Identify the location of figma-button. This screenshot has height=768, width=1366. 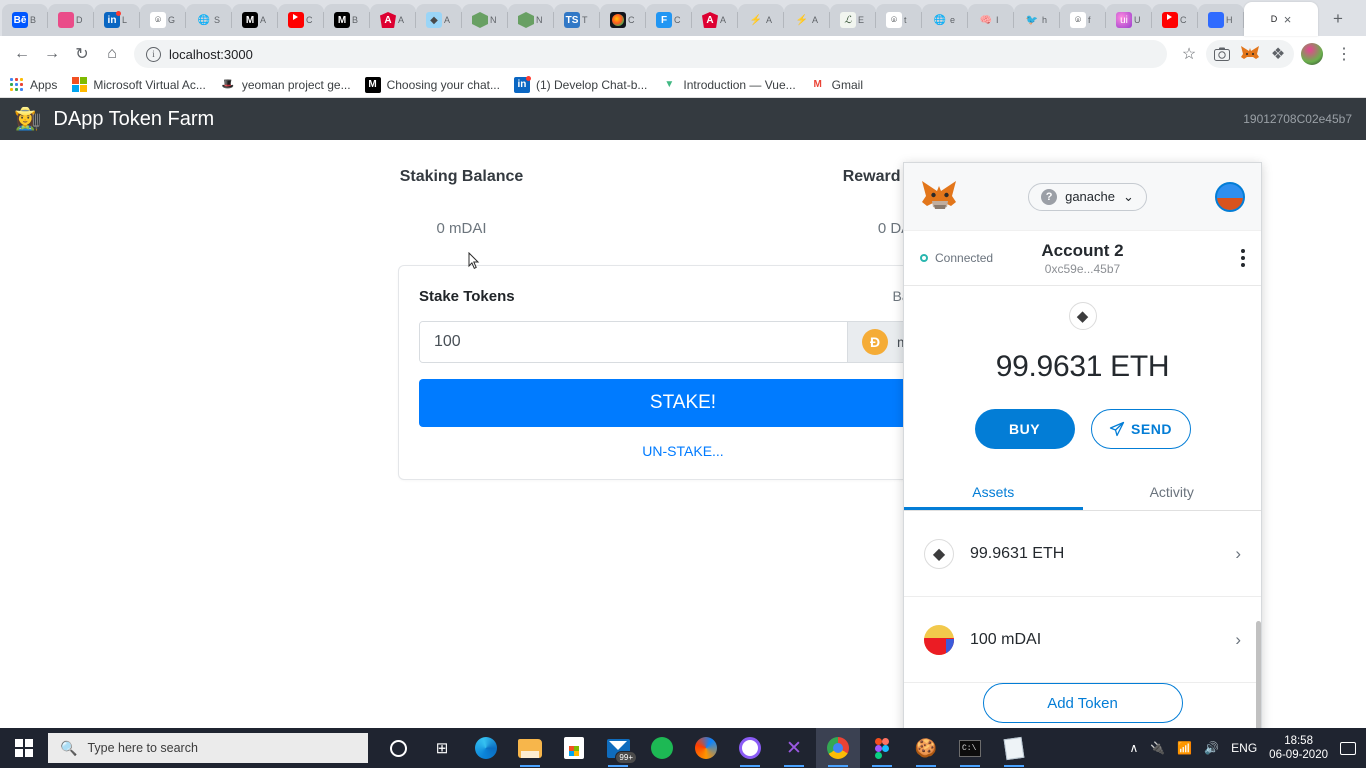
(882, 748).